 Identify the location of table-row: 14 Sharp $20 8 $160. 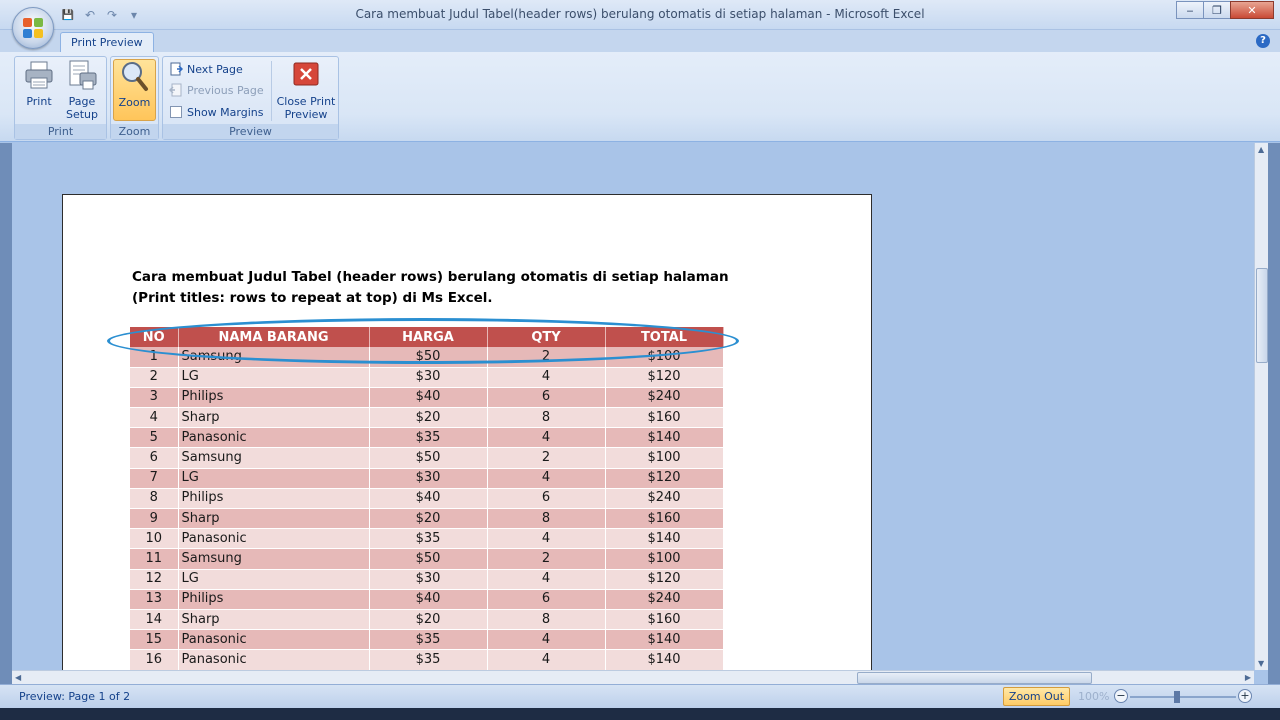
(427, 620).